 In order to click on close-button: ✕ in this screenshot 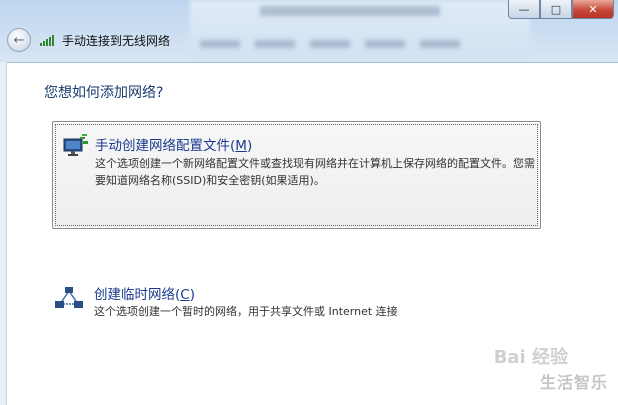, I will do `click(593, 9)`.